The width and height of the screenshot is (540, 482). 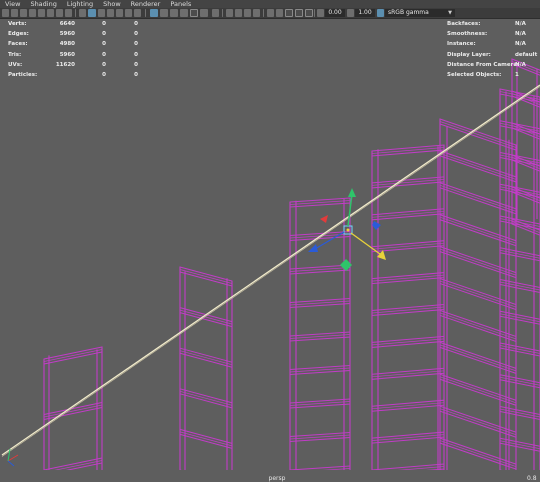 What do you see at coordinates (164, 13) in the screenshot?
I see `use-all-lights-icon` at bounding box center [164, 13].